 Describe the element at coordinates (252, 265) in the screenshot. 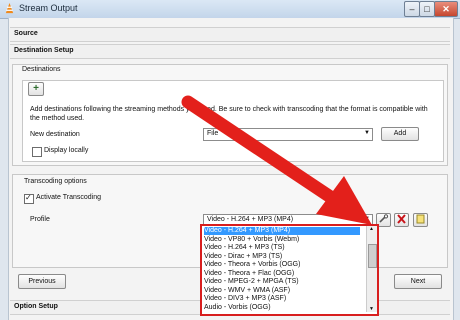

I see `profile-option: Video - Theora + Vorbis (OGG)` at that location.